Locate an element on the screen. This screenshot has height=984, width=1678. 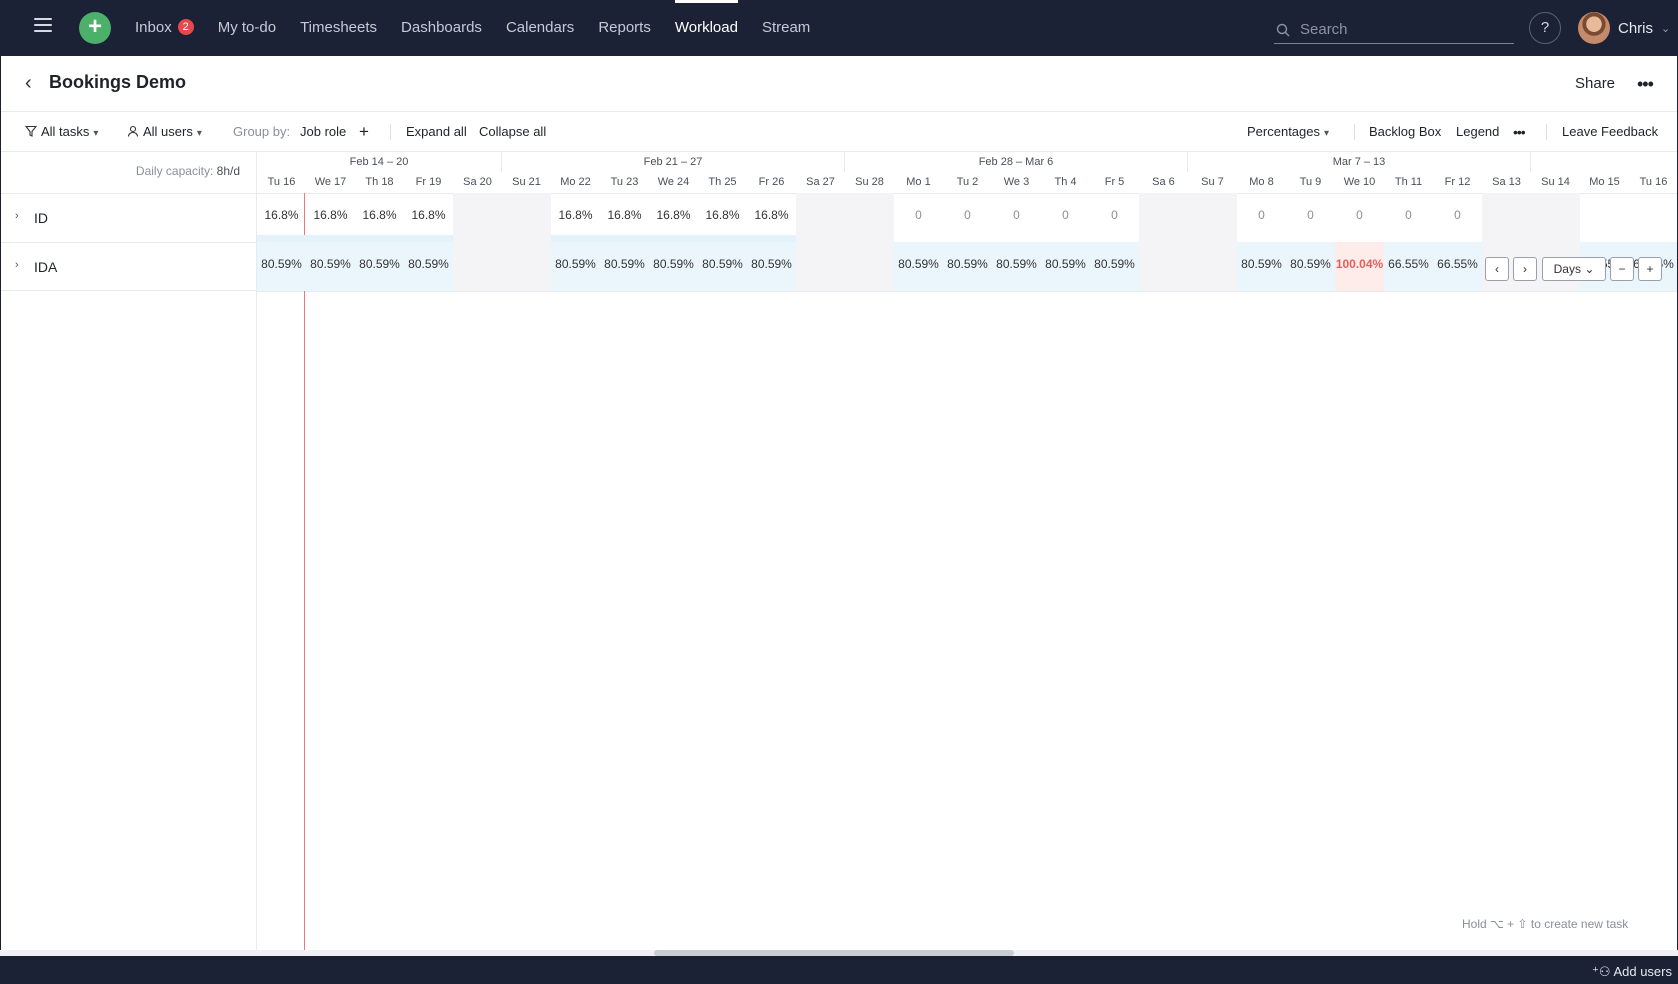
leave-feedback-button: Leave Feedback is located at coordinates (1610, 132).